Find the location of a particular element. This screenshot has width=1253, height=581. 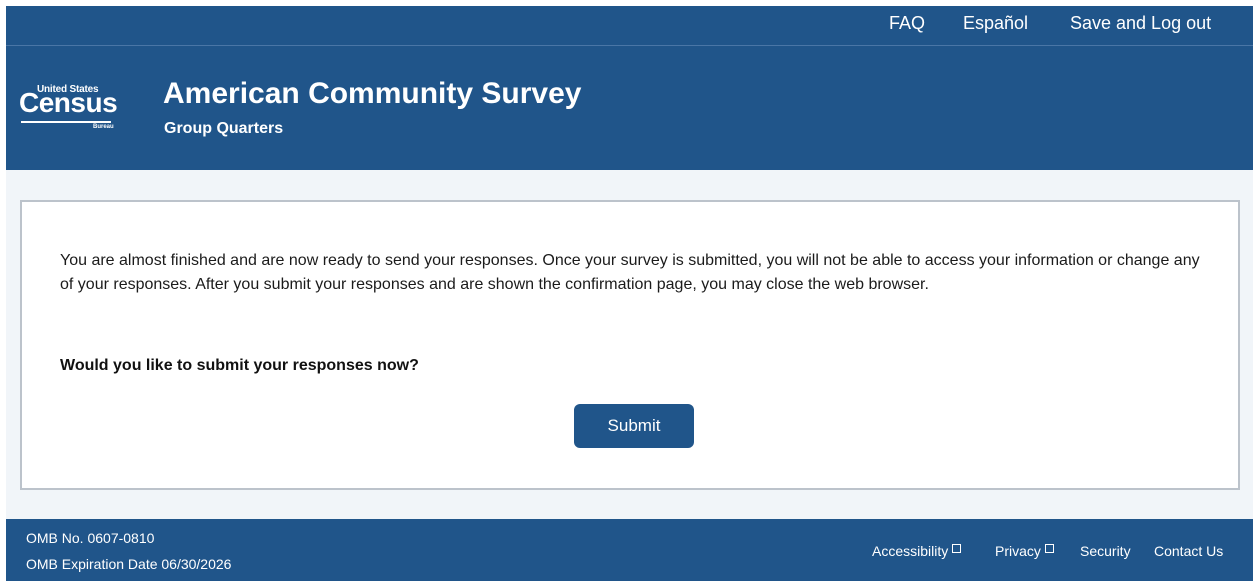

site-subtitle: Group Quarters is located at coordinates (224, 128).